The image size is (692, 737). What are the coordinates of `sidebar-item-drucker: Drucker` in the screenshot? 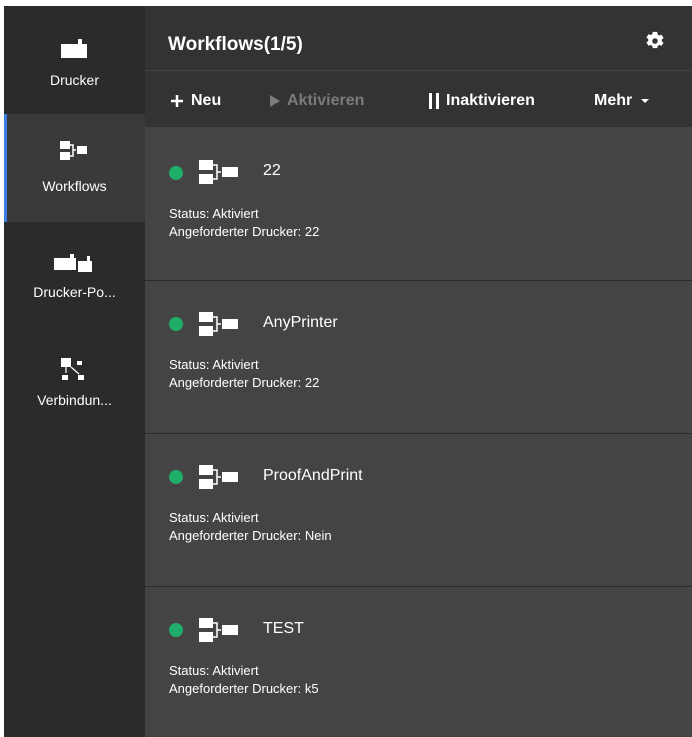 It's located at (74, 60).